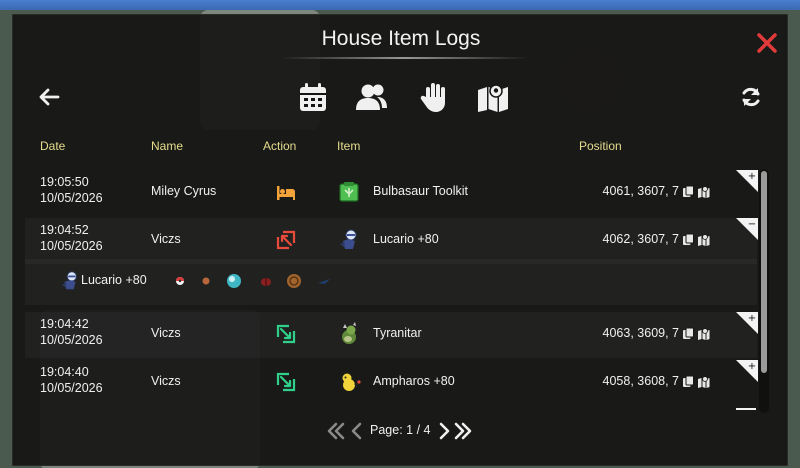 Image resolution: width=800 pixels, height=468 pixels. I want to click on first-page-button, so click(336, 431).